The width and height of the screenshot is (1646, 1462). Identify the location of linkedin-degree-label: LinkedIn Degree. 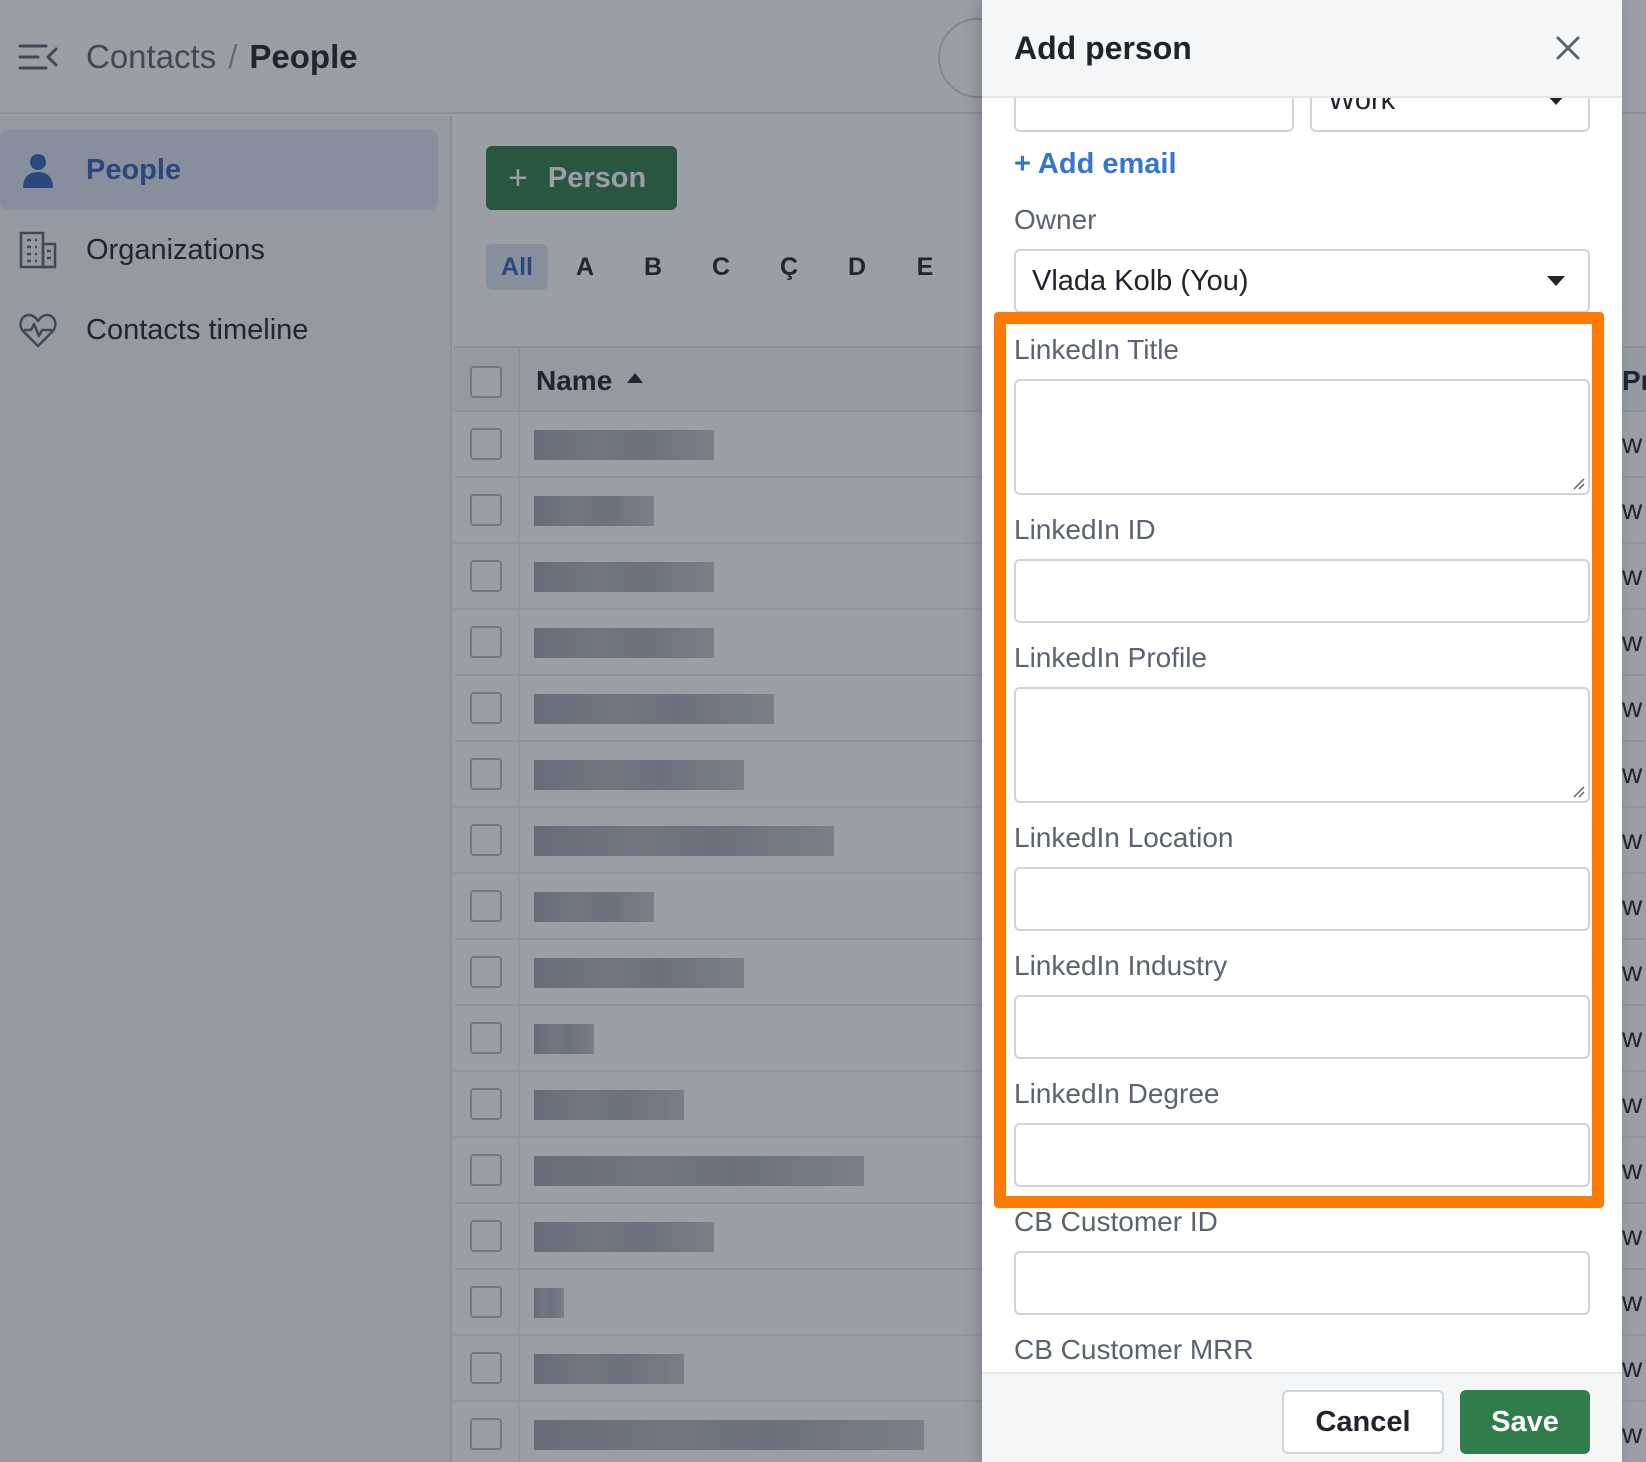
(1117, 1093).